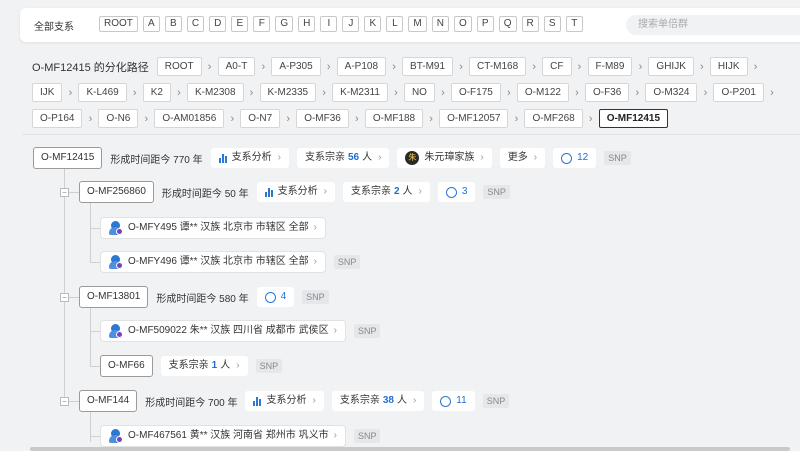  I want to click on haplogroup-search-input: 搜索单倍群, so click(713, 25).